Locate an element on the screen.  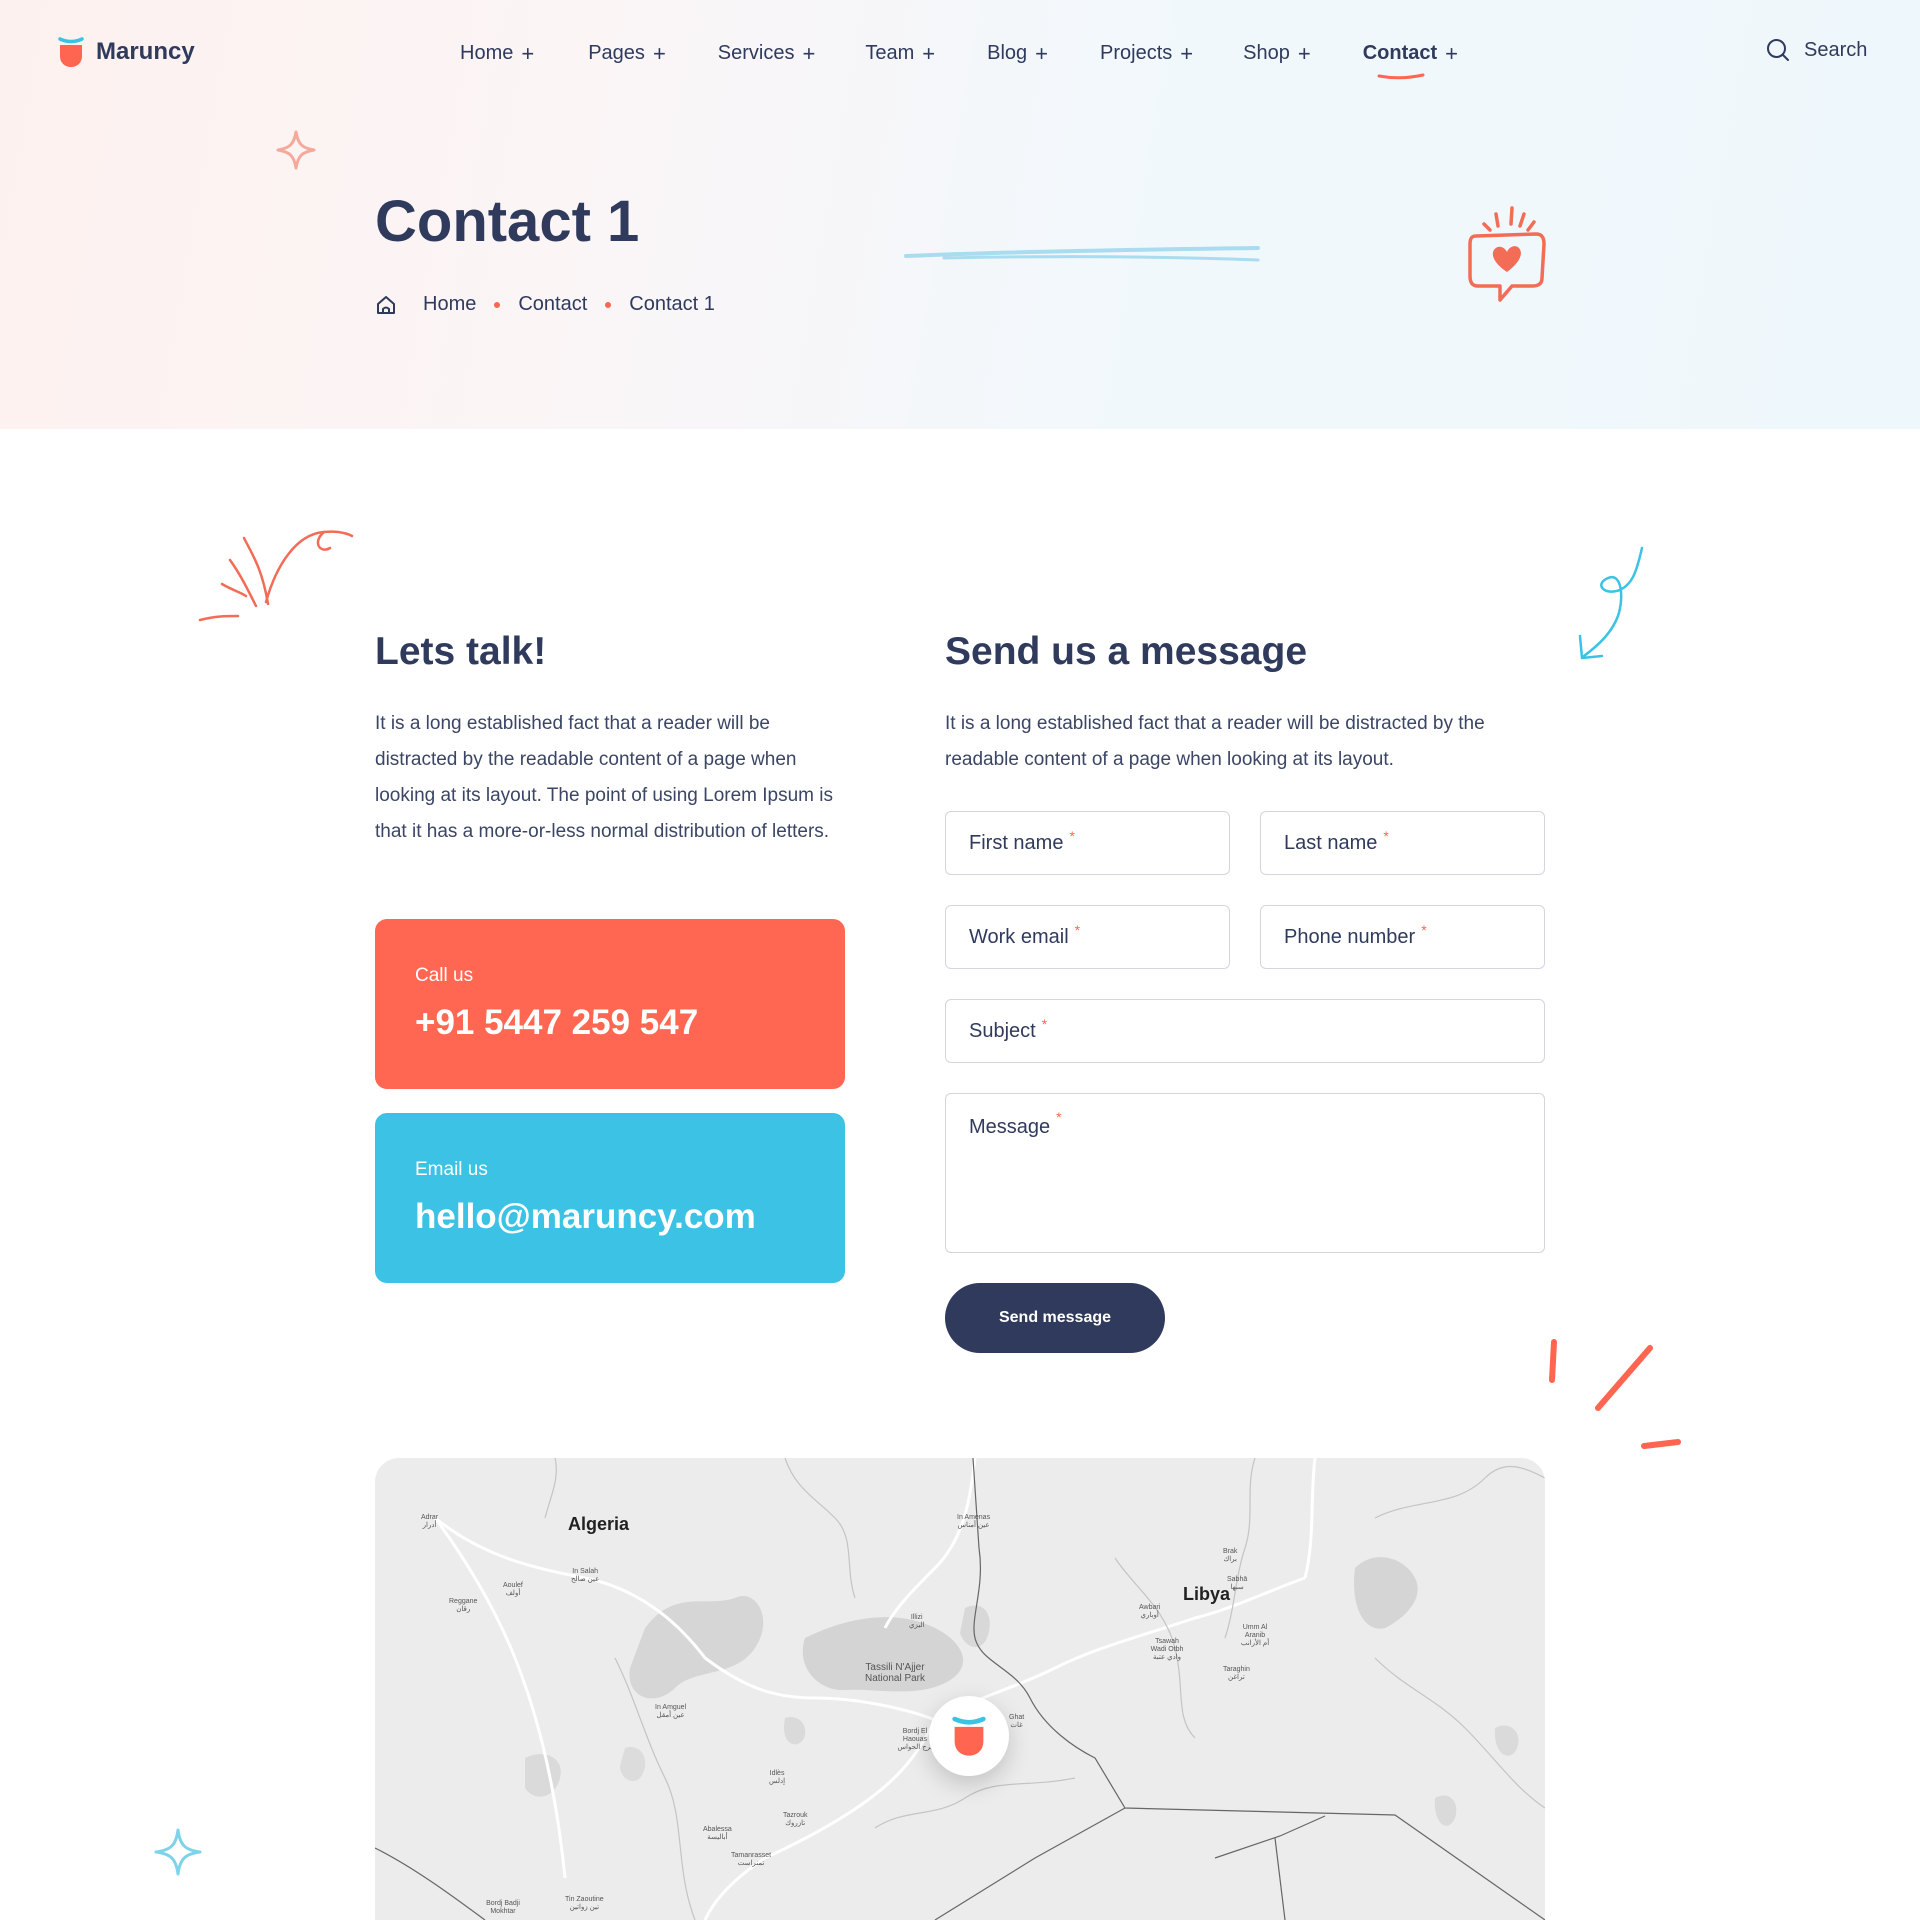
last-name-field: Last name * is located at coordinates (1402, 843).